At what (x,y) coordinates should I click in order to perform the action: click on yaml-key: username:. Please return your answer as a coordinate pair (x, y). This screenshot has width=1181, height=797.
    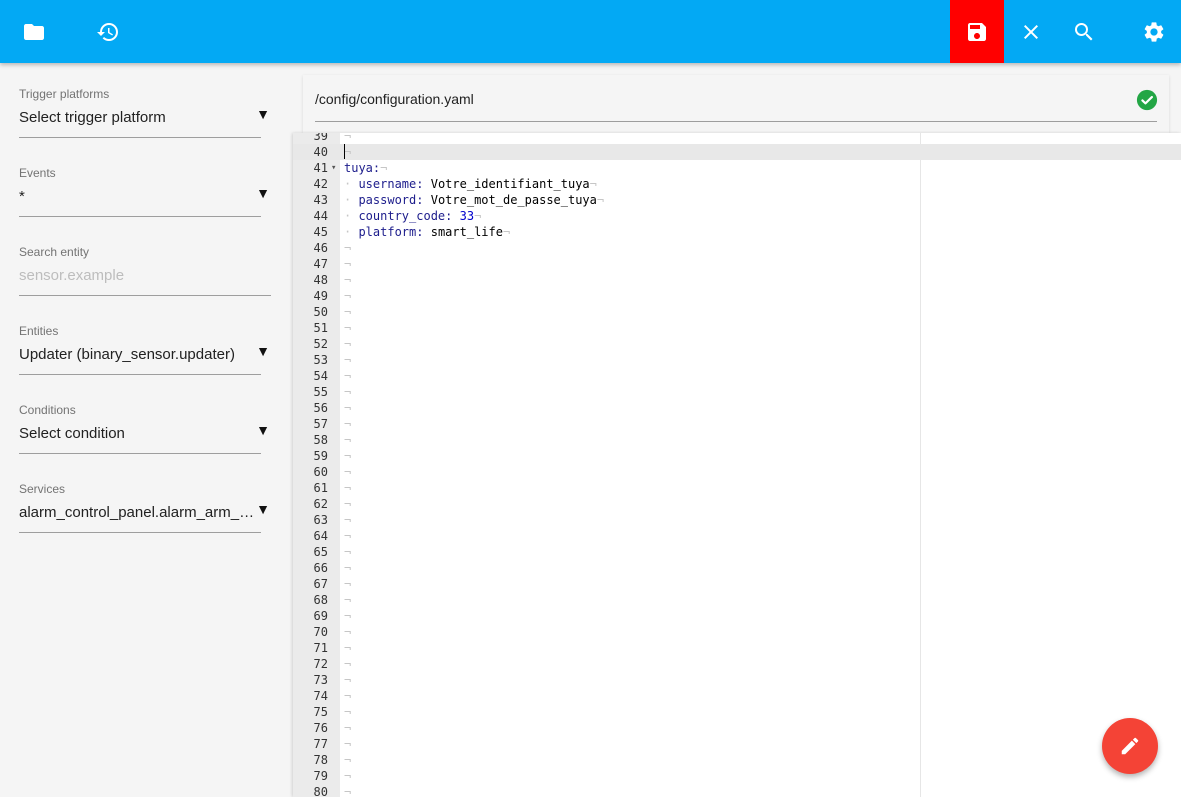
    Looking at the image, I should click on (391, 184).